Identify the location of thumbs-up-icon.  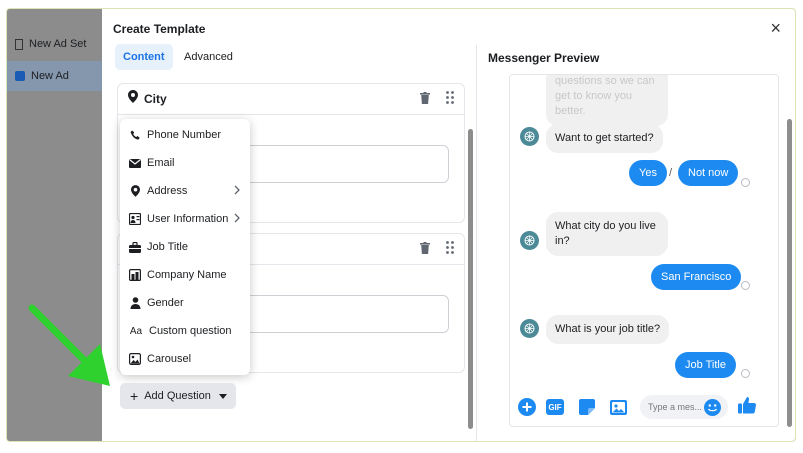
(747, 405).